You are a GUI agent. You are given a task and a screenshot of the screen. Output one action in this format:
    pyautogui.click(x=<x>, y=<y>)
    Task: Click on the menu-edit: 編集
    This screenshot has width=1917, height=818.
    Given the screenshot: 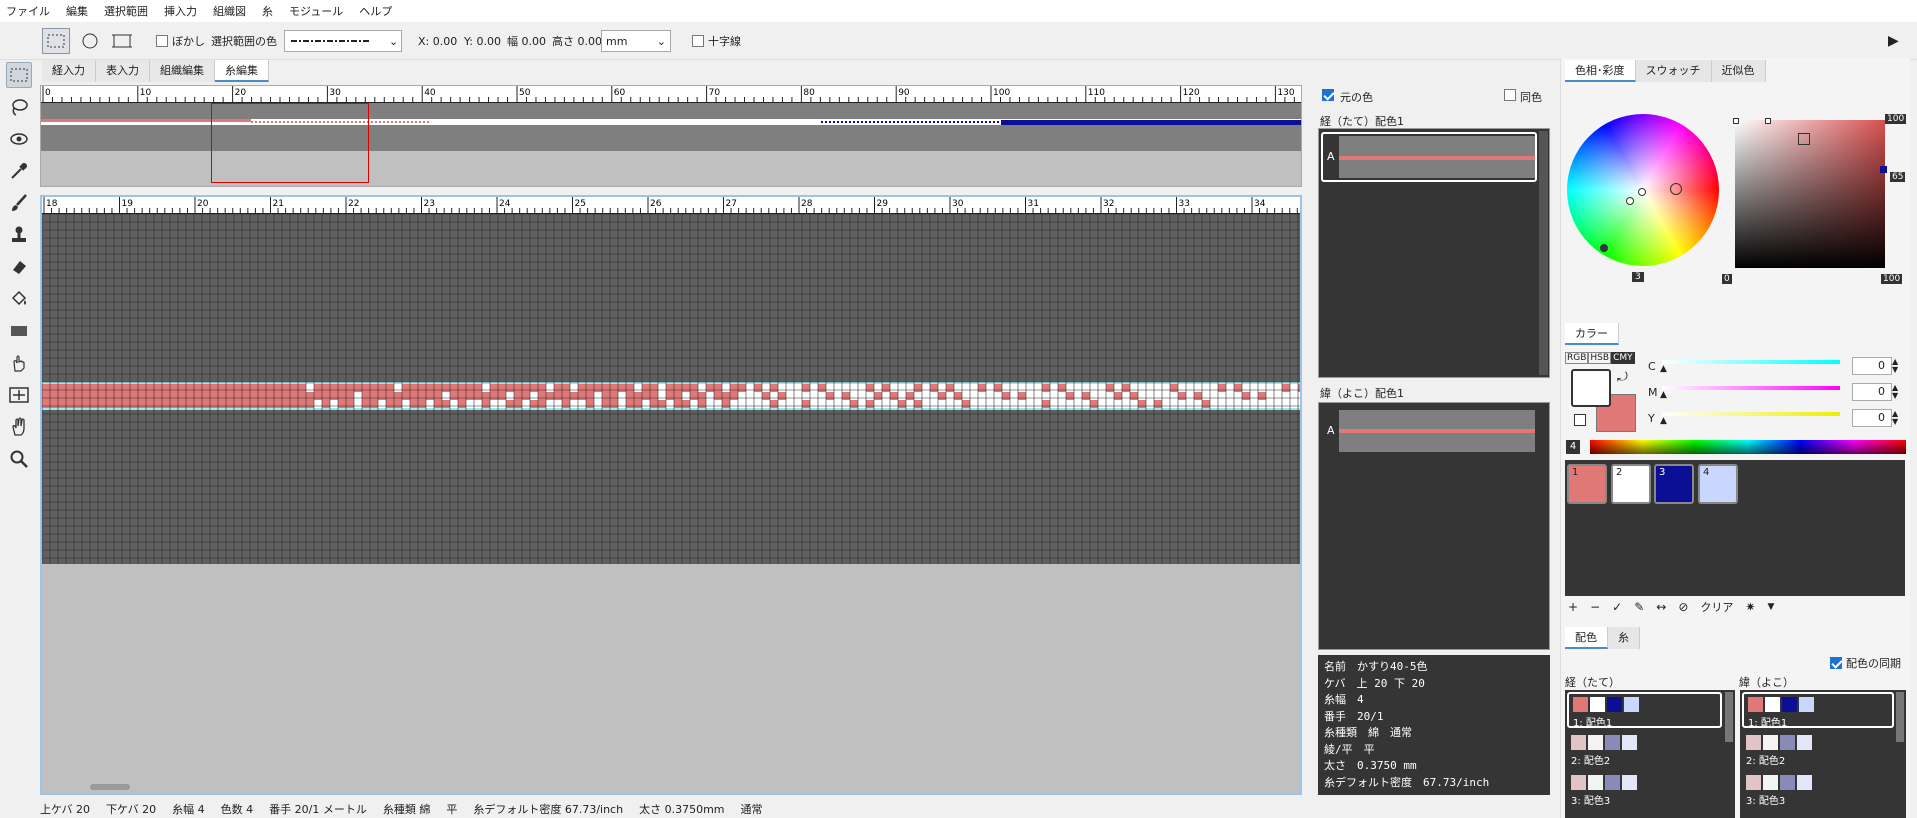 What is the action you would take?
    pyautogui.click(x=77, y=11)
    